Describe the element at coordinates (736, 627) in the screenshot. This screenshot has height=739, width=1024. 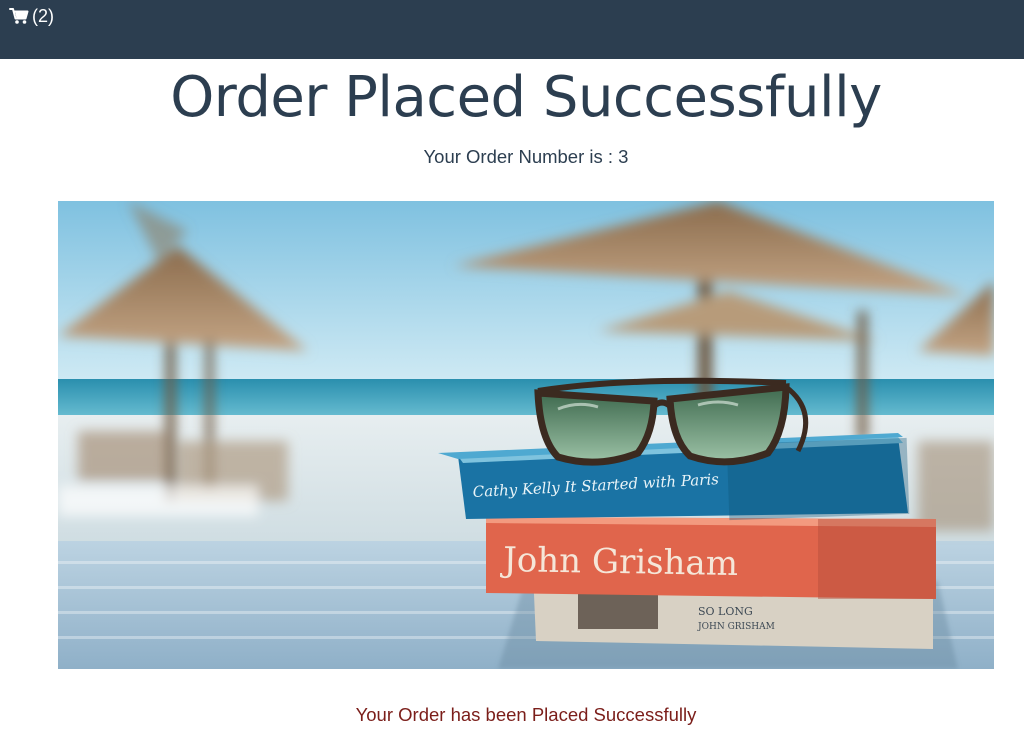
I see `svg-text: JOHN GRISHAM` at that location.